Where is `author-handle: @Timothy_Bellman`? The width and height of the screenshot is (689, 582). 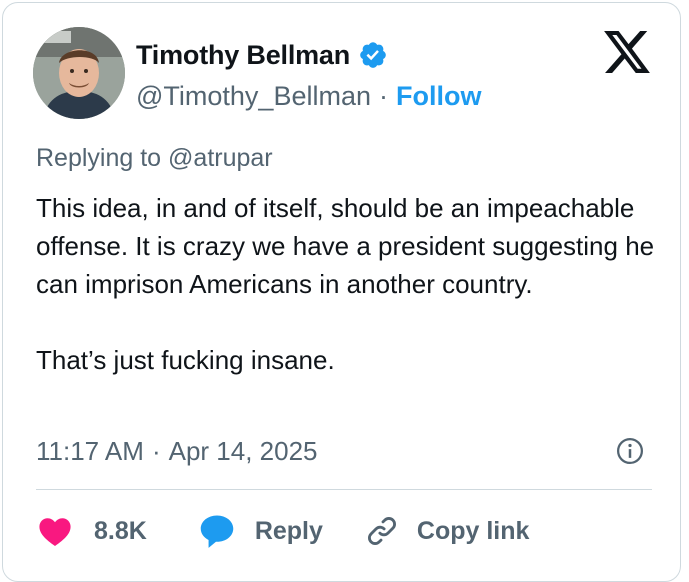
author-handle: @Timothy_Bellman is located at coordinates (253, 96).